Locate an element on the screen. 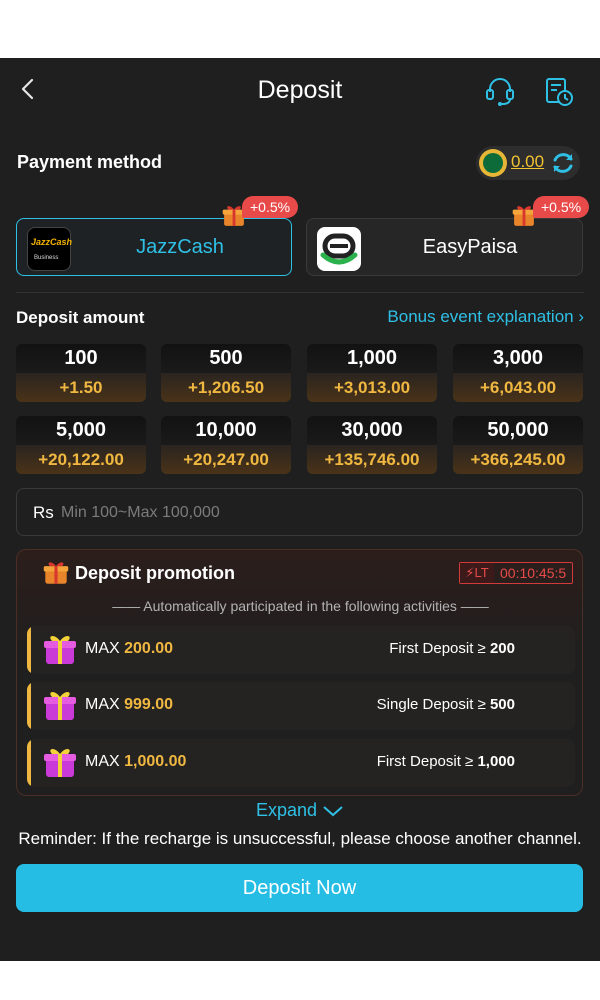  amount-bonus: +20,247.00 is located at coordinates (226, 459).